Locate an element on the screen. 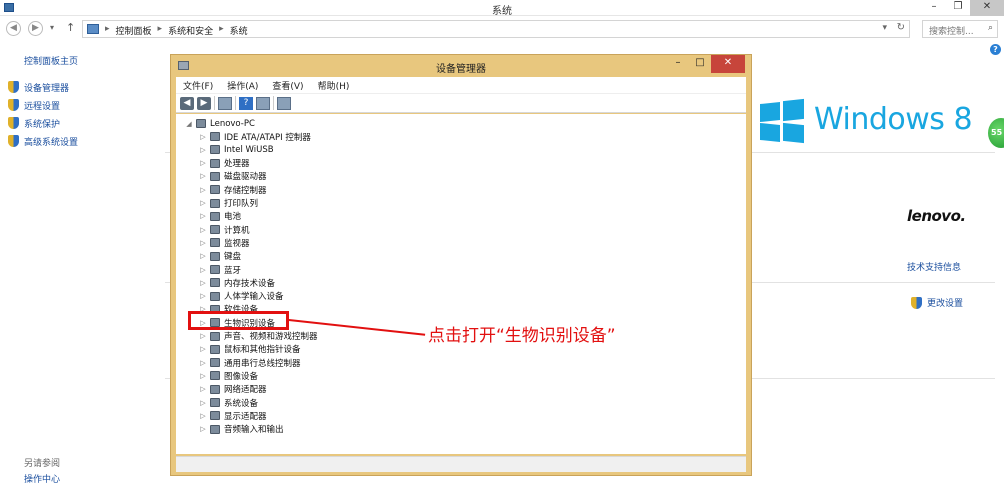 This screenshot has width=1004, height=485. toolbar: ◀ ▶ ? is located at coordinates (461, 103).